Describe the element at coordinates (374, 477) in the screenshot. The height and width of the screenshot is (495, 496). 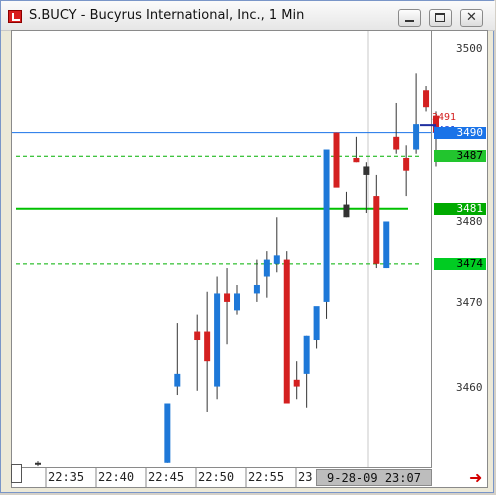
I see `cursor-time-label: 9-28-09 23:07` at that location.